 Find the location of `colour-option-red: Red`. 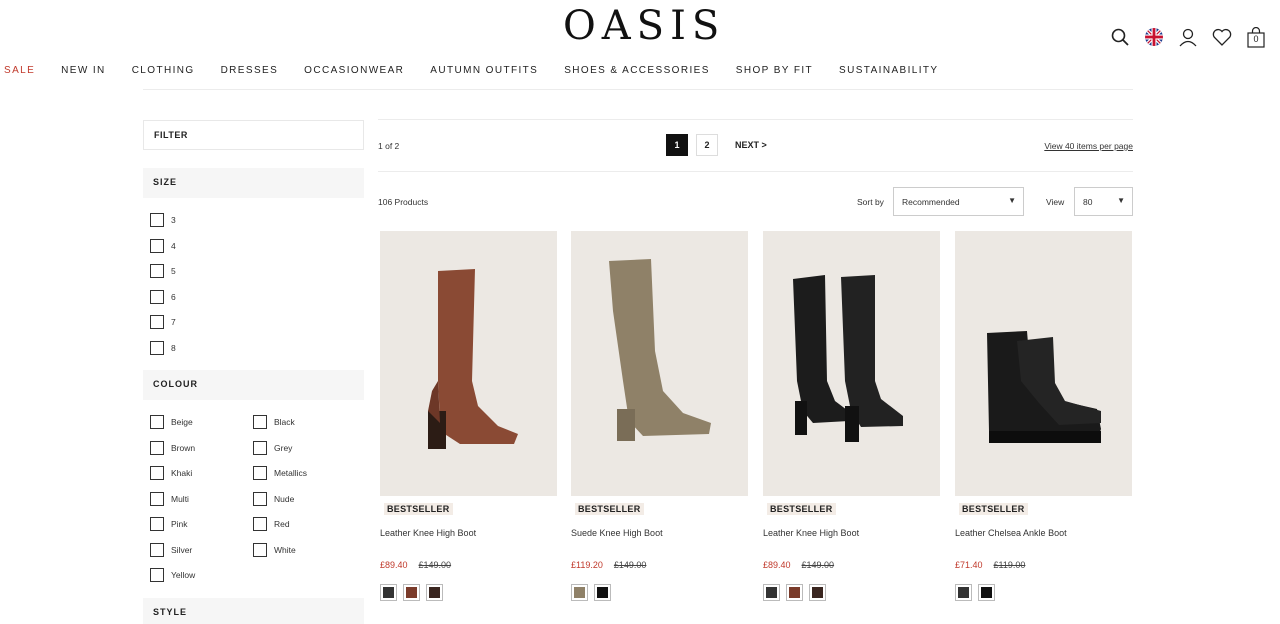

colour-option-red: Red is located at coordinates (271, 524).